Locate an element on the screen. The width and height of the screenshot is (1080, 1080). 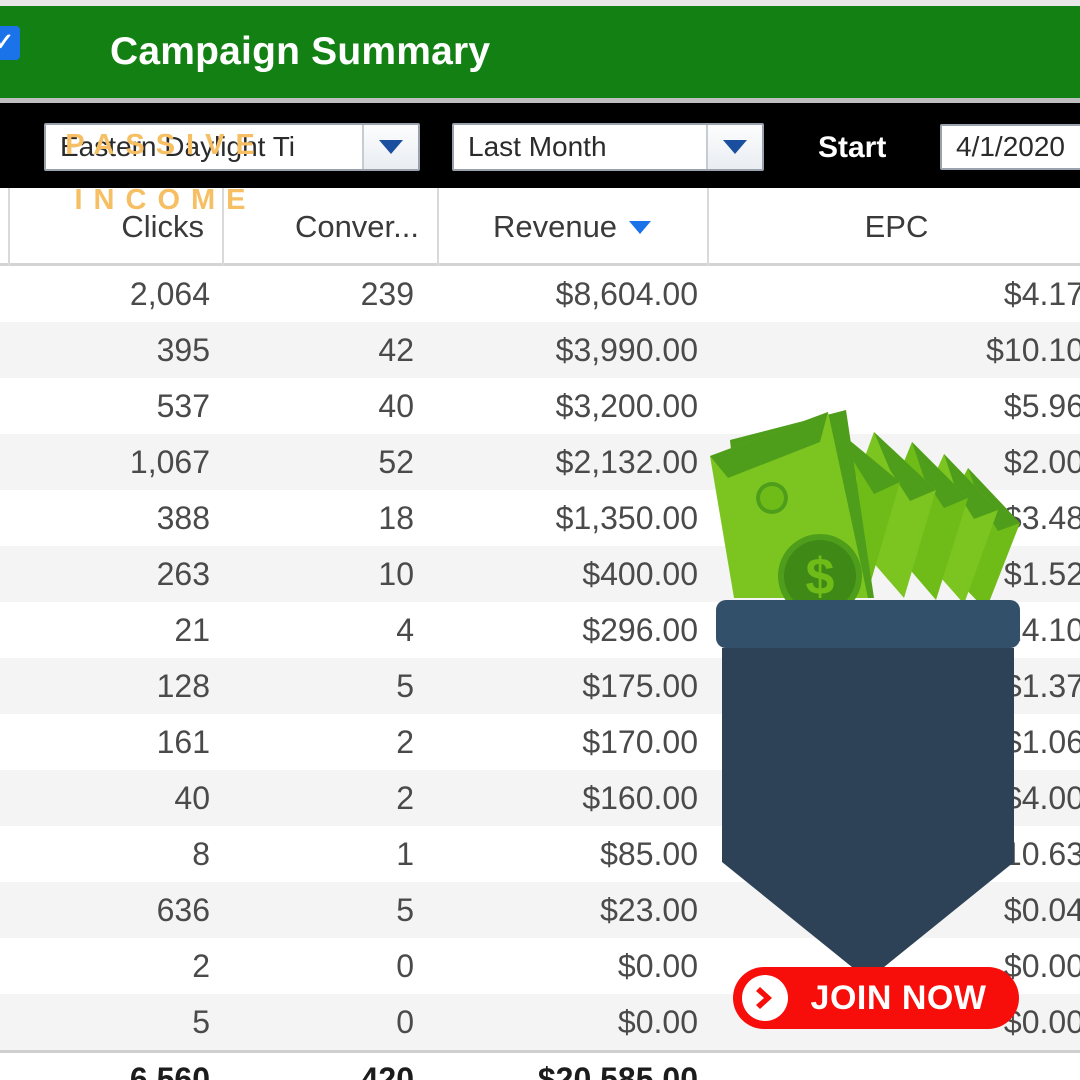
page-title: Campaign Summary is located at coordinates (300, 51).